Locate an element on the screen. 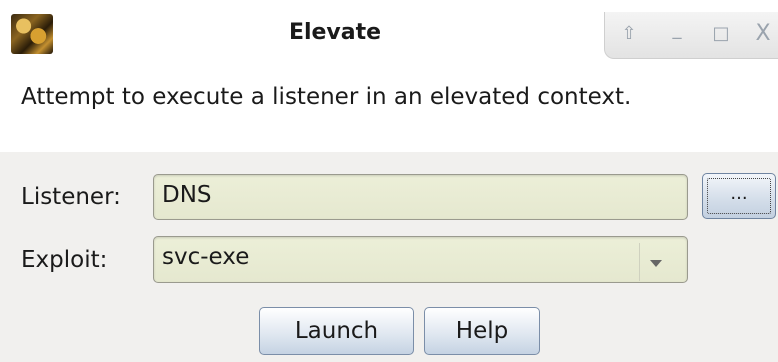 The height and width of the screenshot is (362, 778). listener-value: DNS is located at coordinates (187, 195).